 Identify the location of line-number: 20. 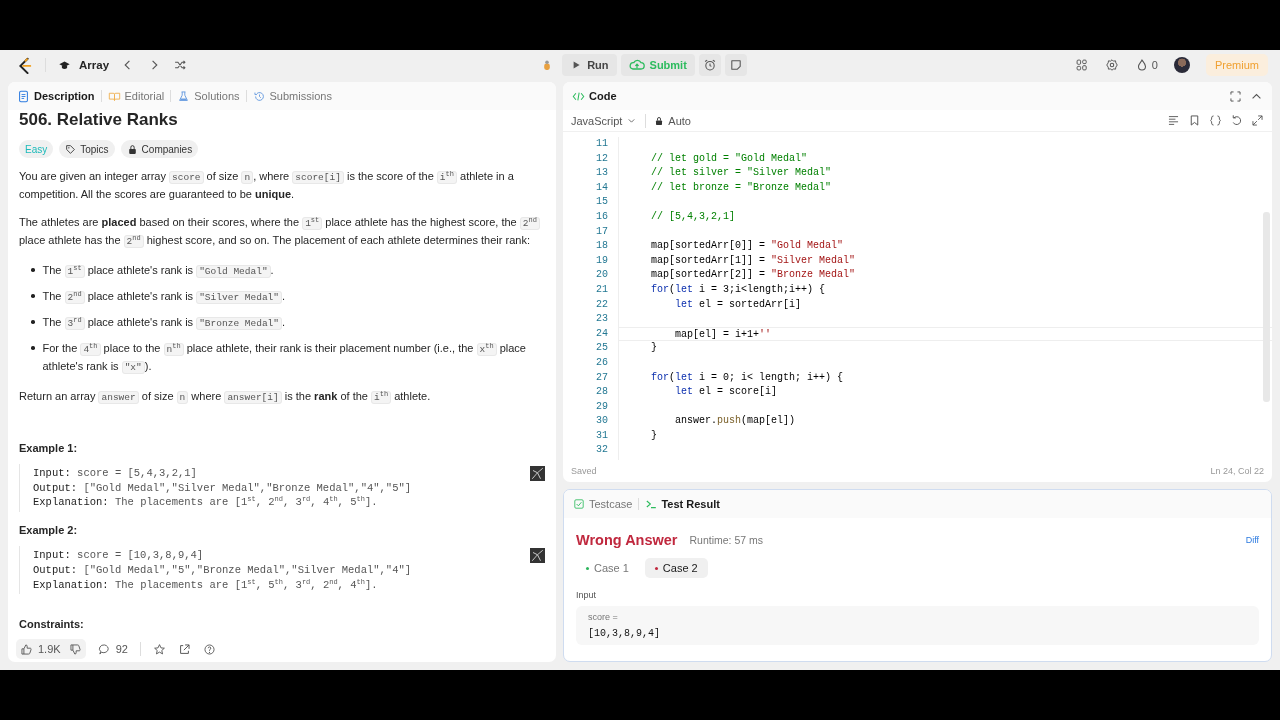
(601, 275).